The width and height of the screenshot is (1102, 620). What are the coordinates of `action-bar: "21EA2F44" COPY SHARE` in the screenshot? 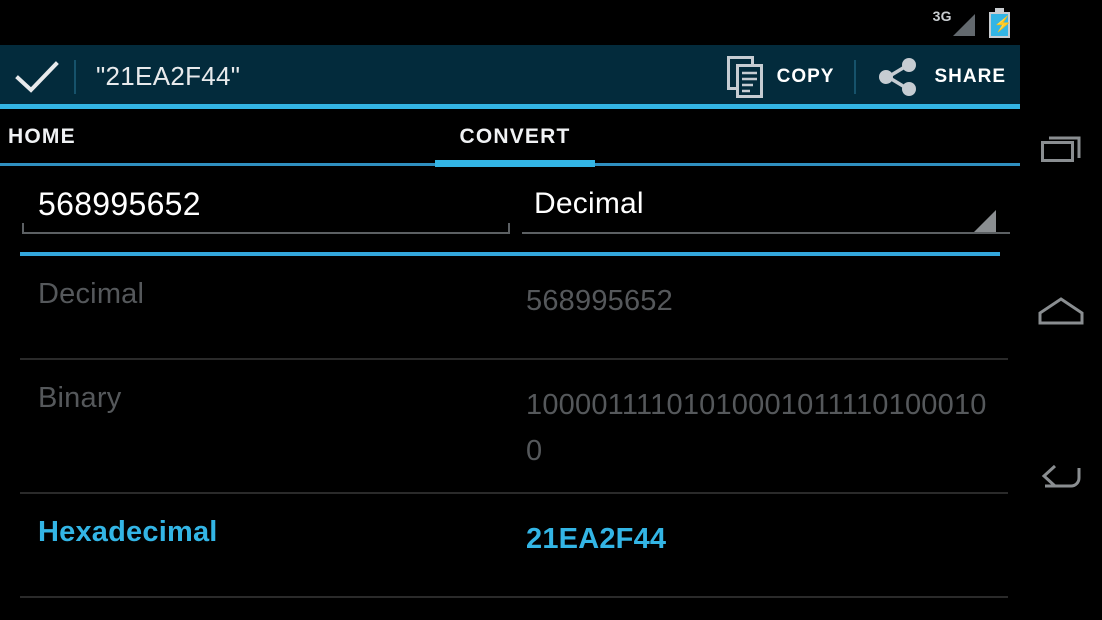 It's located at (510, 76).